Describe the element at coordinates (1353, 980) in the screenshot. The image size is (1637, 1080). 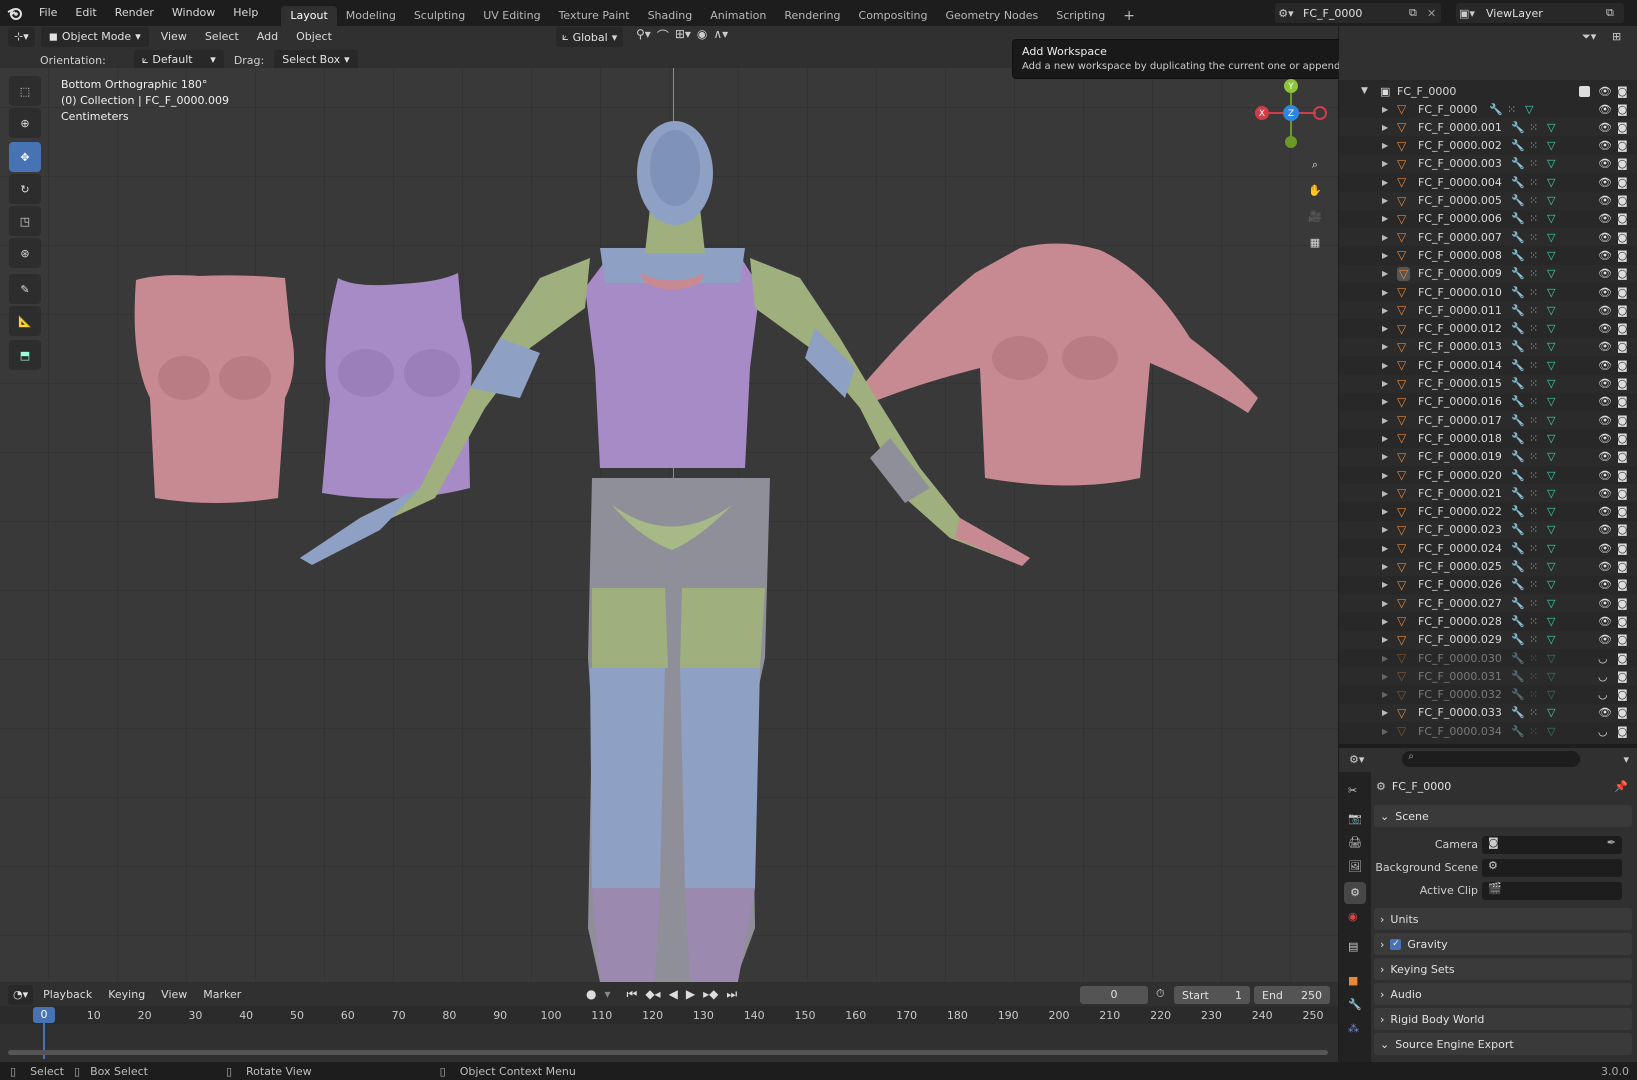
I see `object-tab-icon: ■` at that location.